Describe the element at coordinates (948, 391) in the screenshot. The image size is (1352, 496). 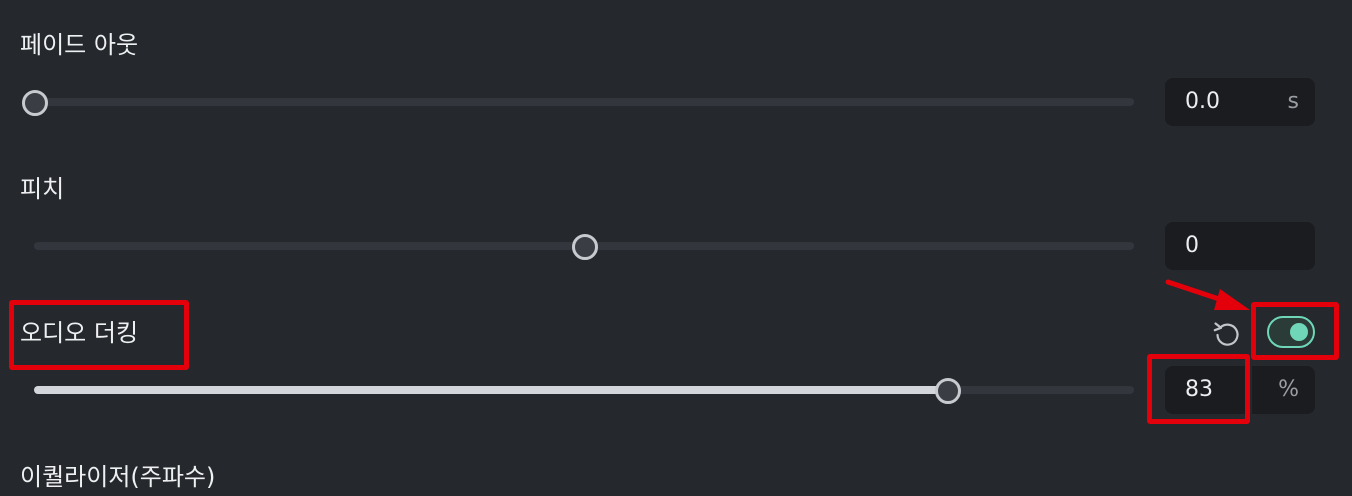
I see `audio-ducking-slider-thumb` at that location.